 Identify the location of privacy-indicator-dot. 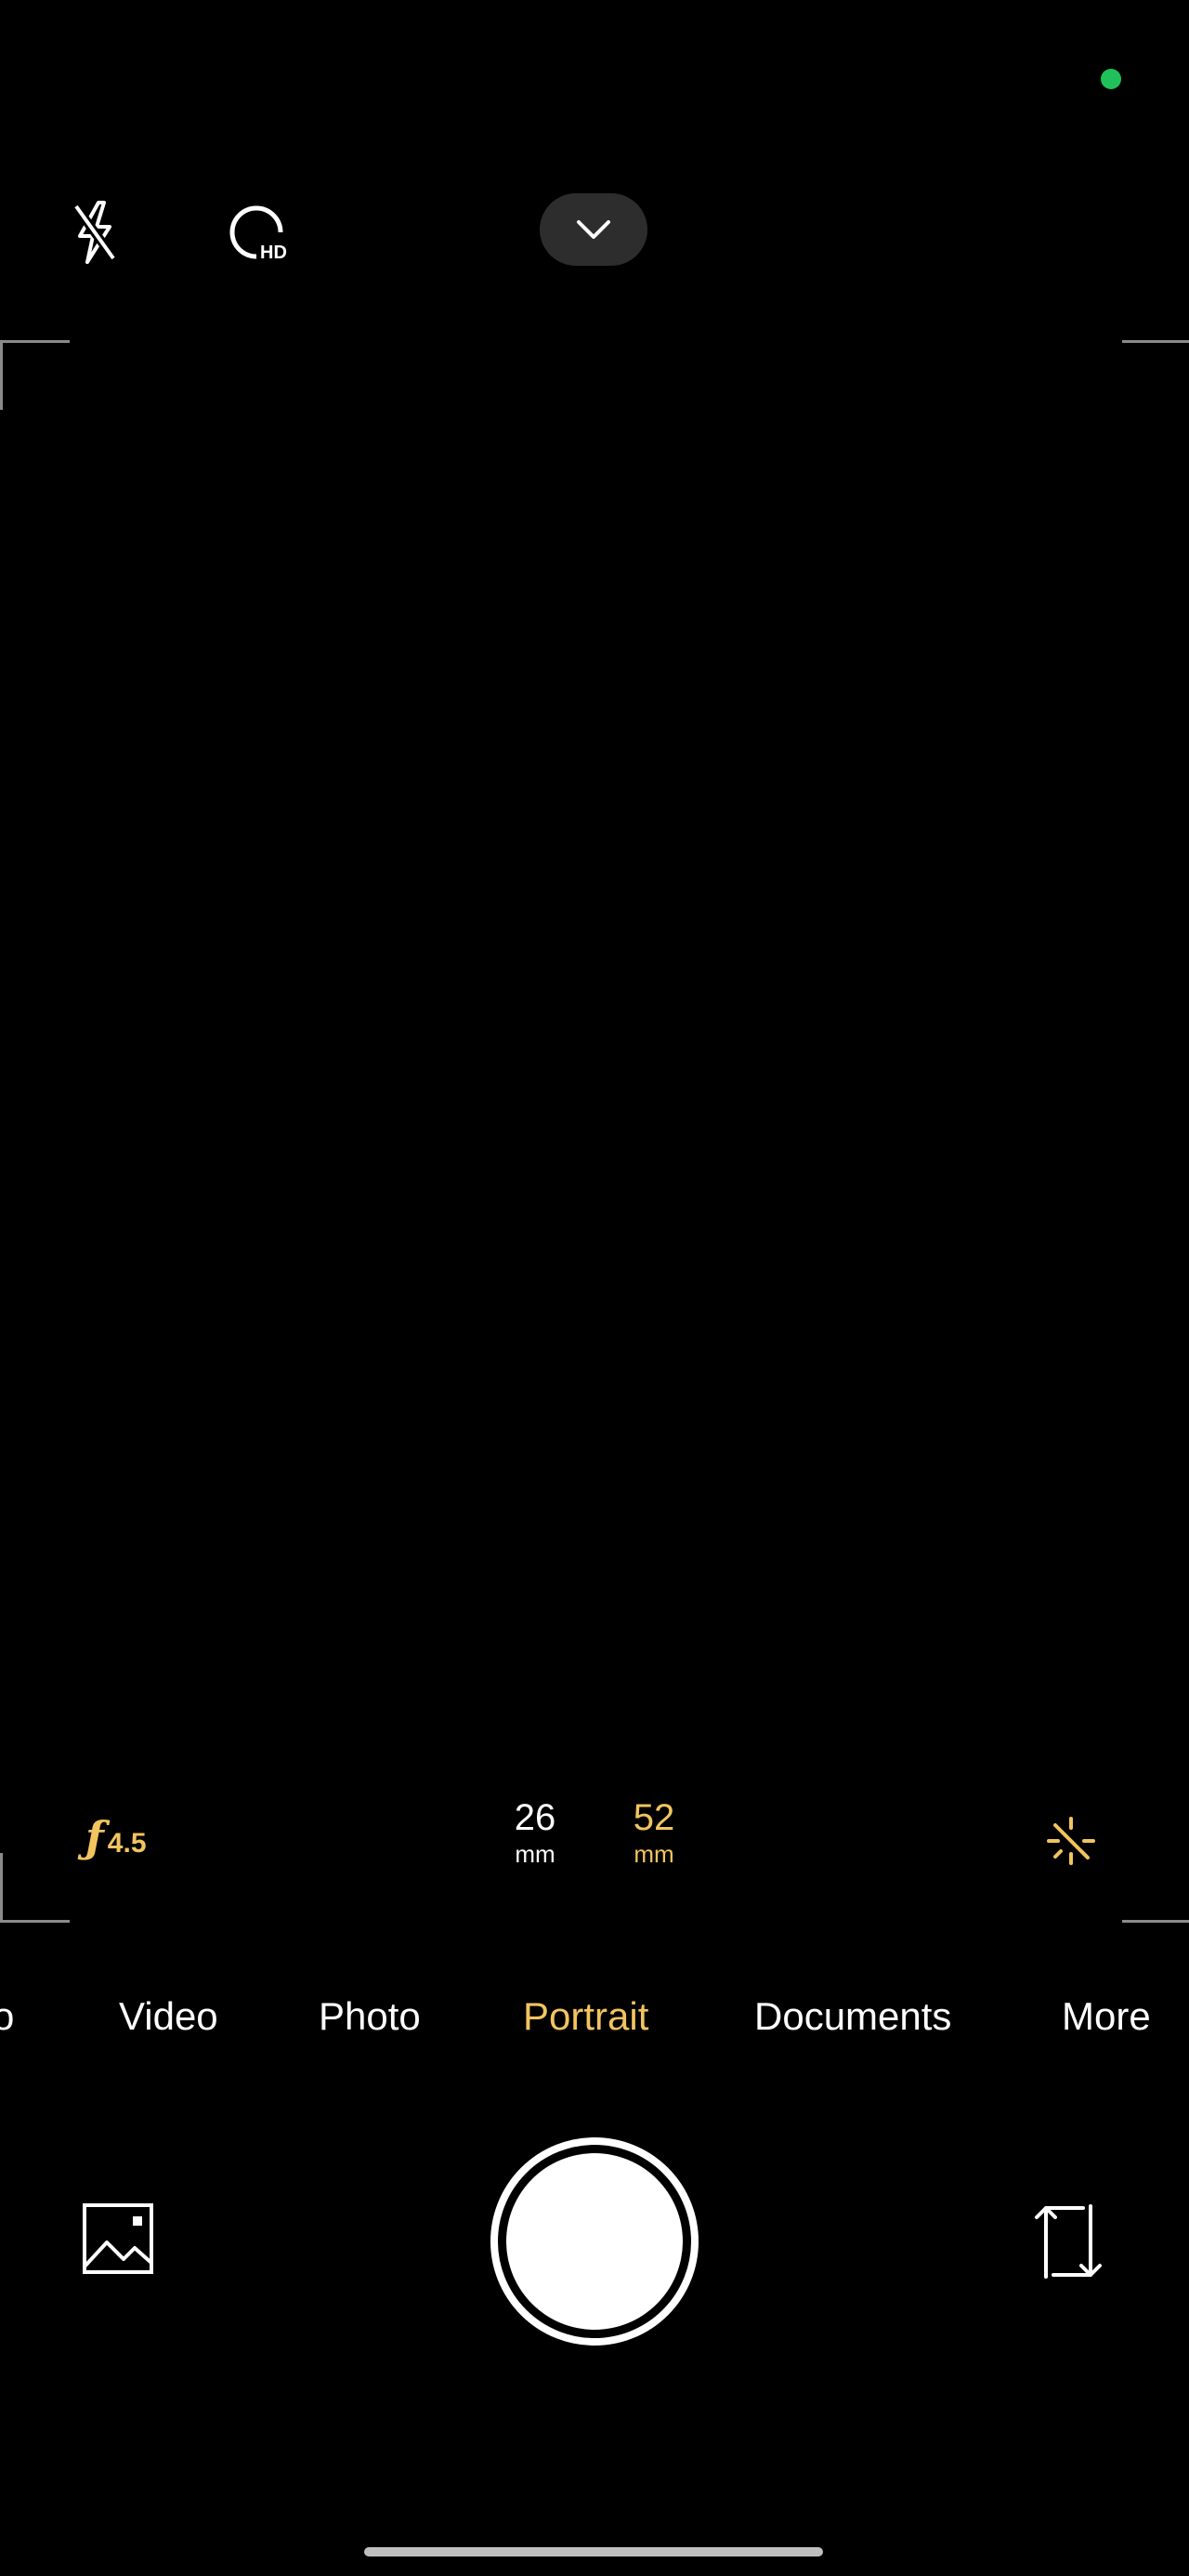
(1111, 79).